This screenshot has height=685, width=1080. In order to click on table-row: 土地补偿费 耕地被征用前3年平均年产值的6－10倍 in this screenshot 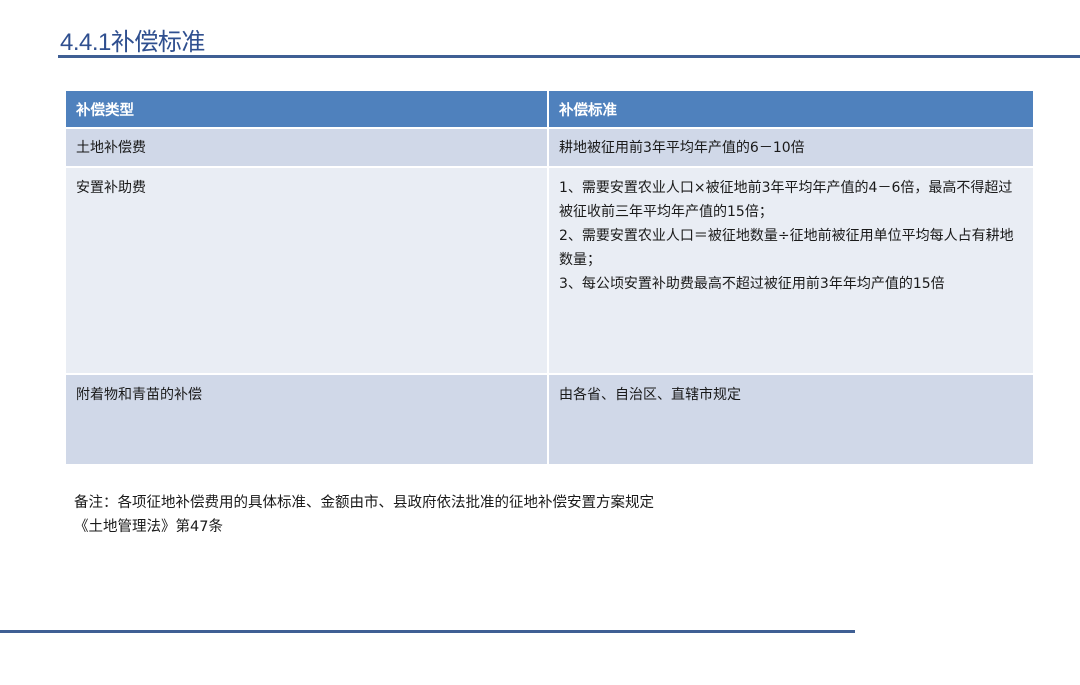, I will do `click(549, 147)`.